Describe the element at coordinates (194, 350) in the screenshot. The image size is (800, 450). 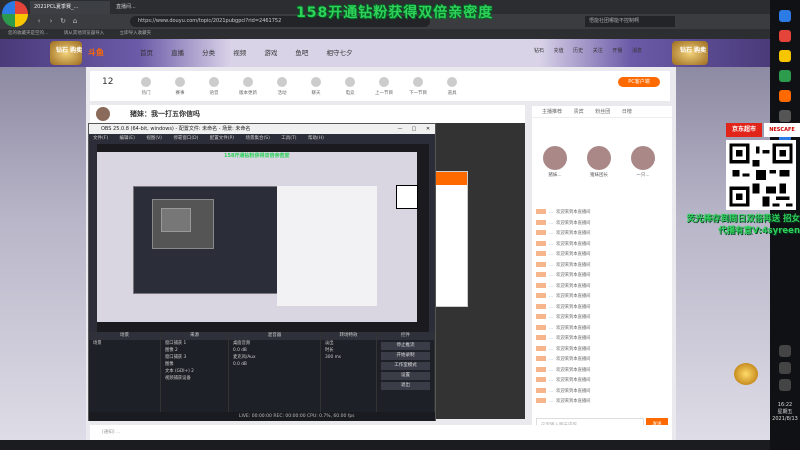
I see `source-item: 图像 2` at that location.